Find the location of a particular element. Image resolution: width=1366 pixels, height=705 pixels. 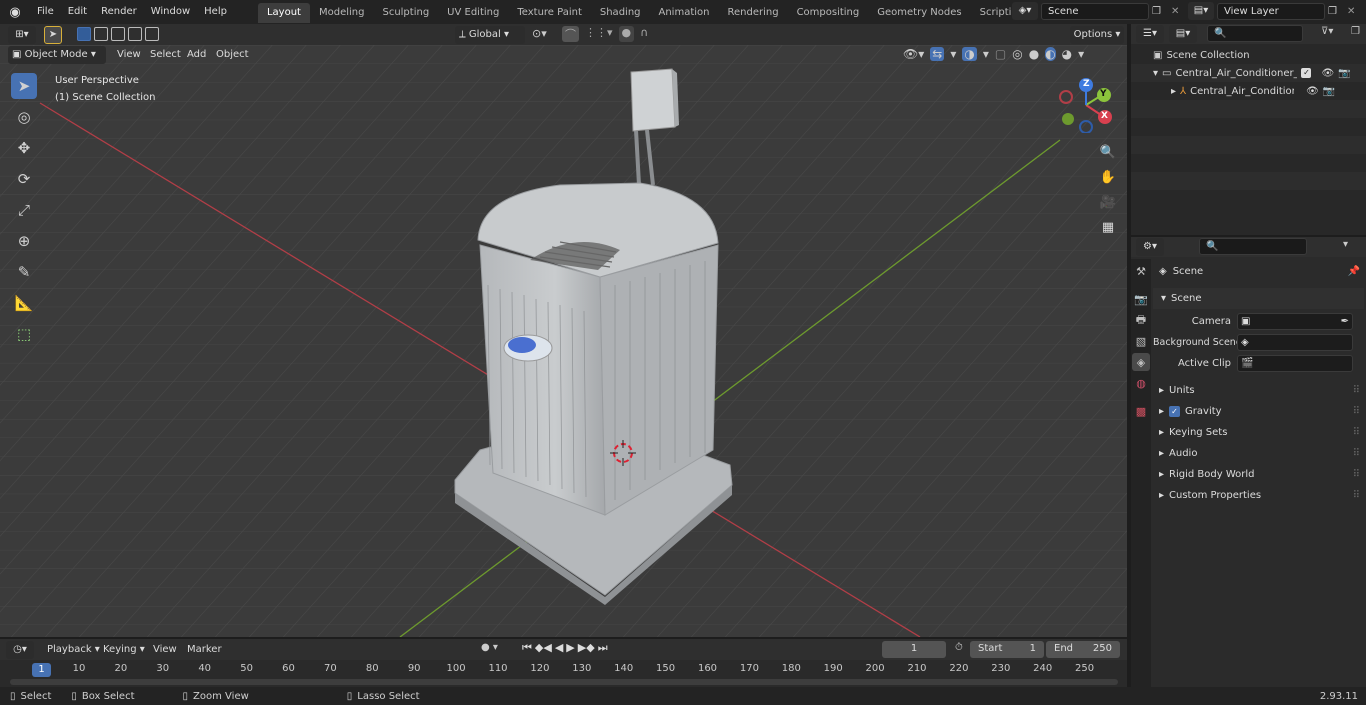

scene-name-field: Scene is located at coordinates (1095, 11).